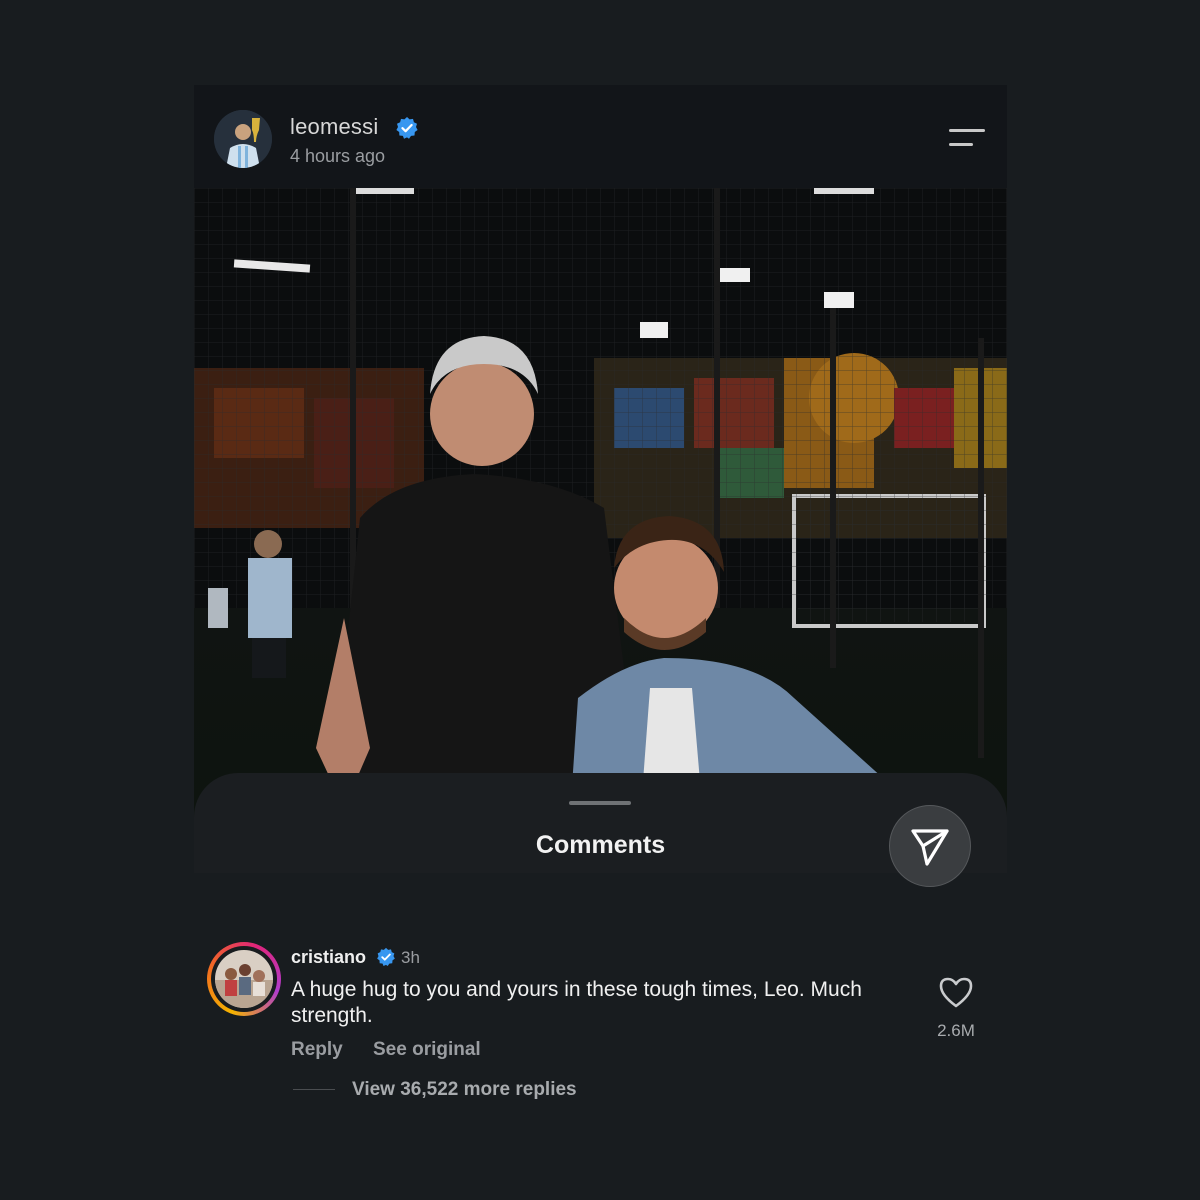 This screenshot has width=1200, height=1200. I want to click on post-time: 4 hours ago, so click(338, 156).